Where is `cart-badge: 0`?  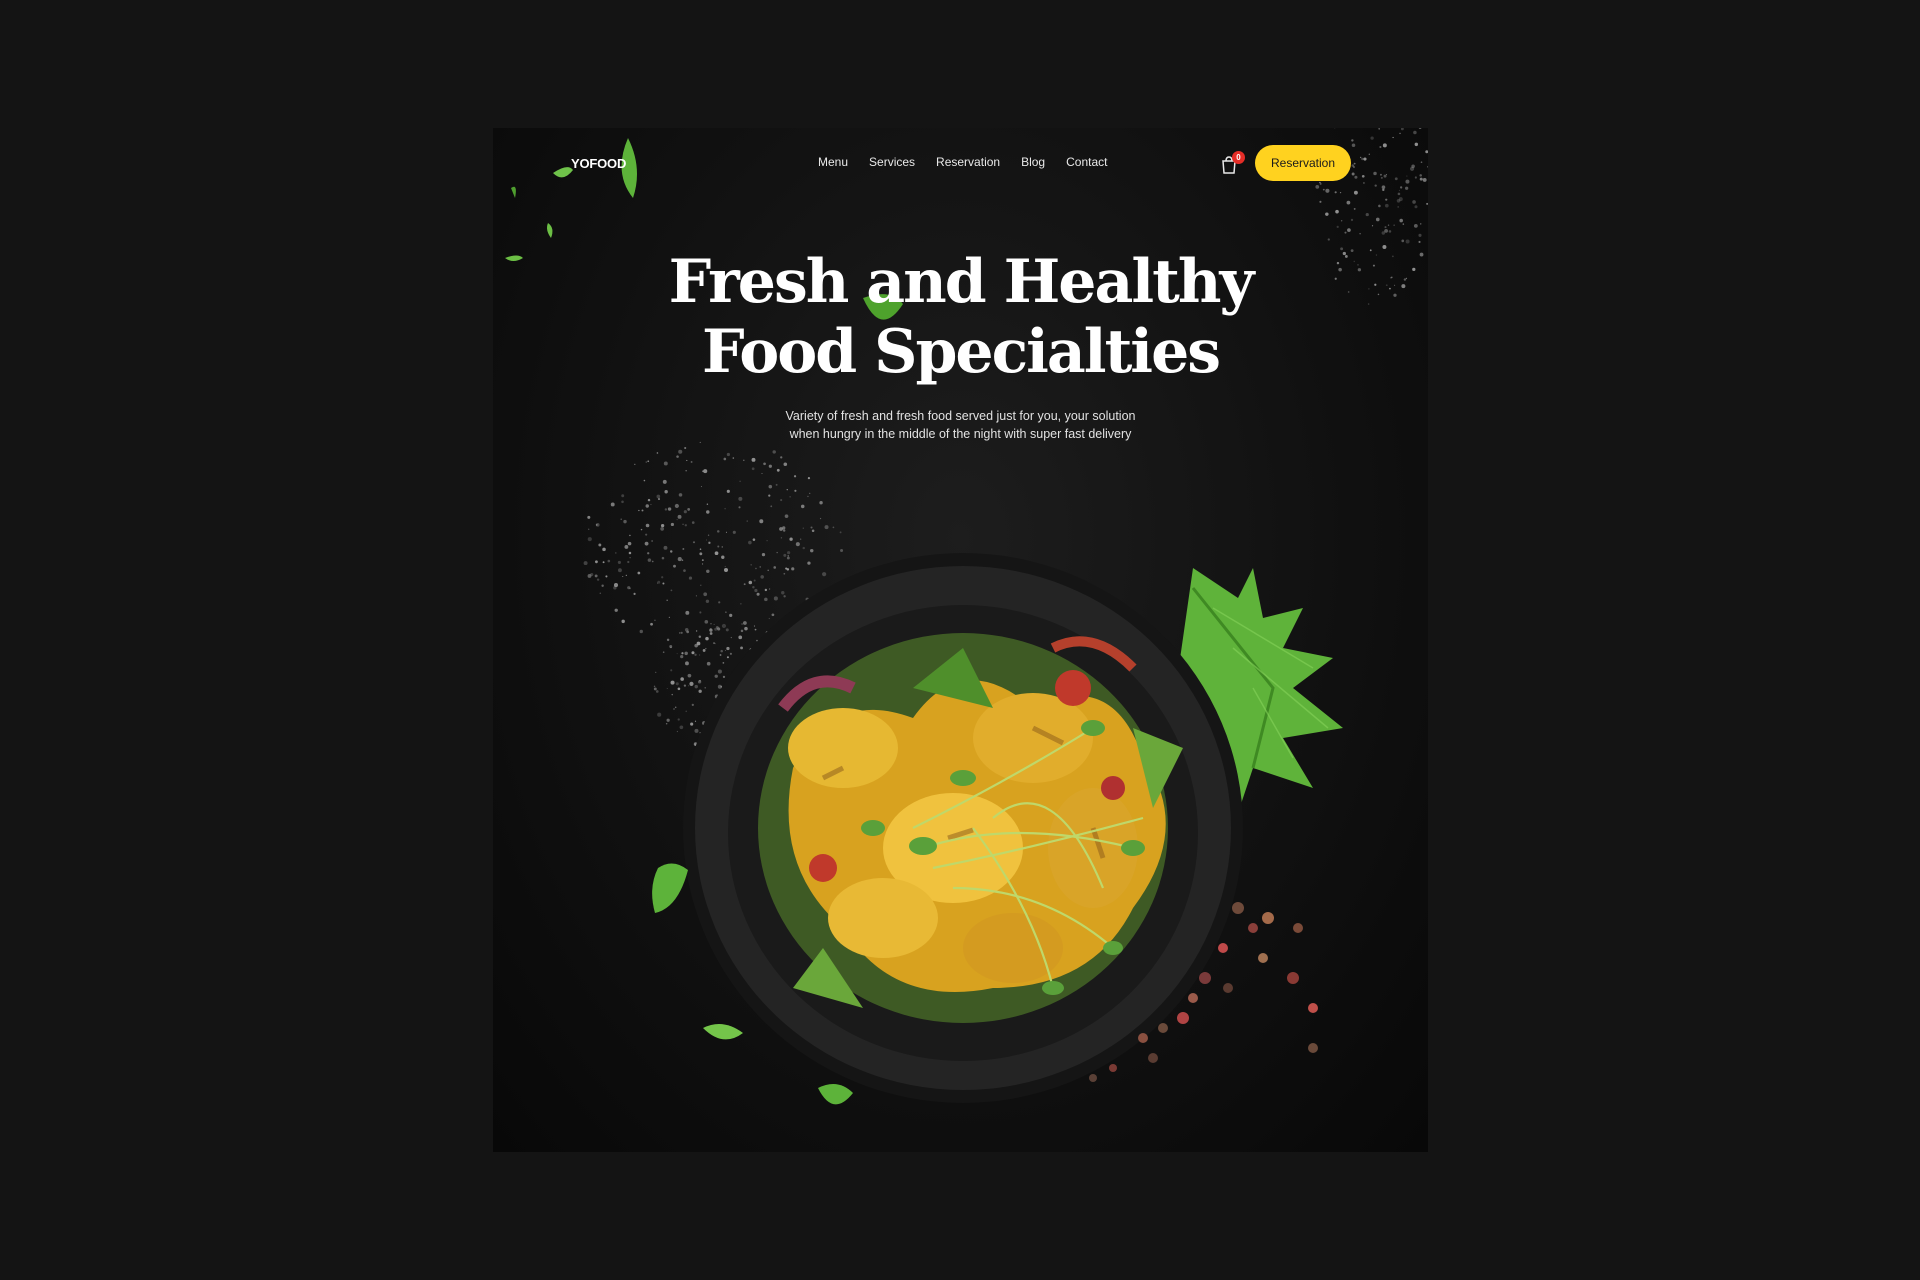
cart-badge: 0 is located at coordinates (1238, 157).